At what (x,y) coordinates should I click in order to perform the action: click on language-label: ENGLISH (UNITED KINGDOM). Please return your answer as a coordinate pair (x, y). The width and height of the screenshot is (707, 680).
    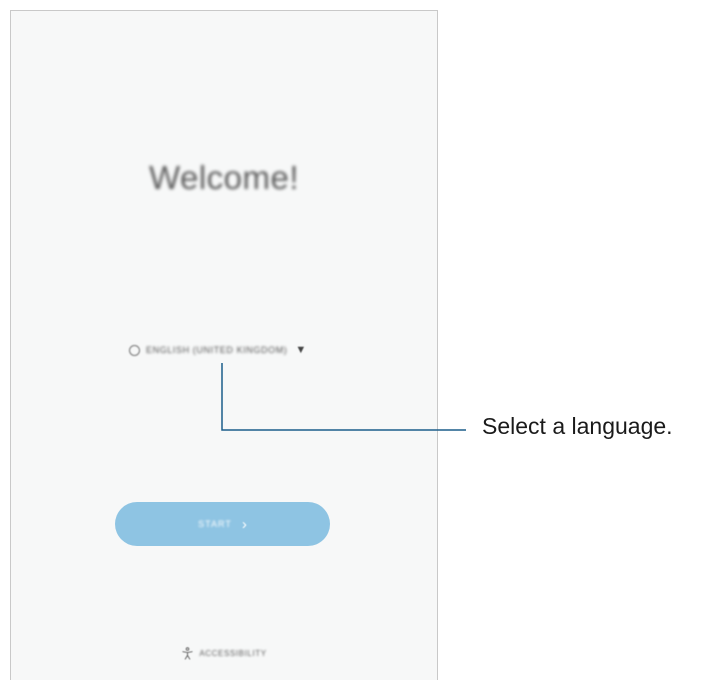
    Looking at the image, I should click on (217, 350).